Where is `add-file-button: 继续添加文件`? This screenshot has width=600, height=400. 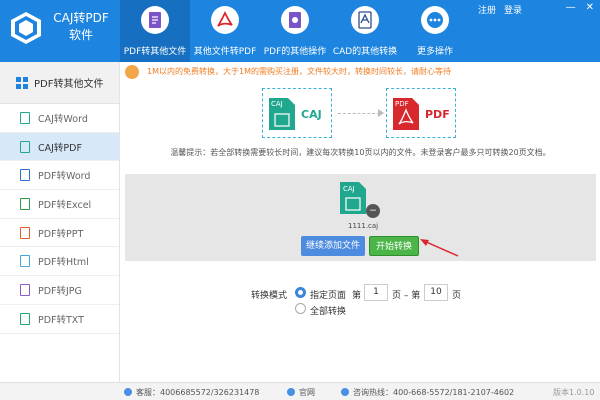
add-file-button: 继续添加文件 is located at coordinates (333, 246).